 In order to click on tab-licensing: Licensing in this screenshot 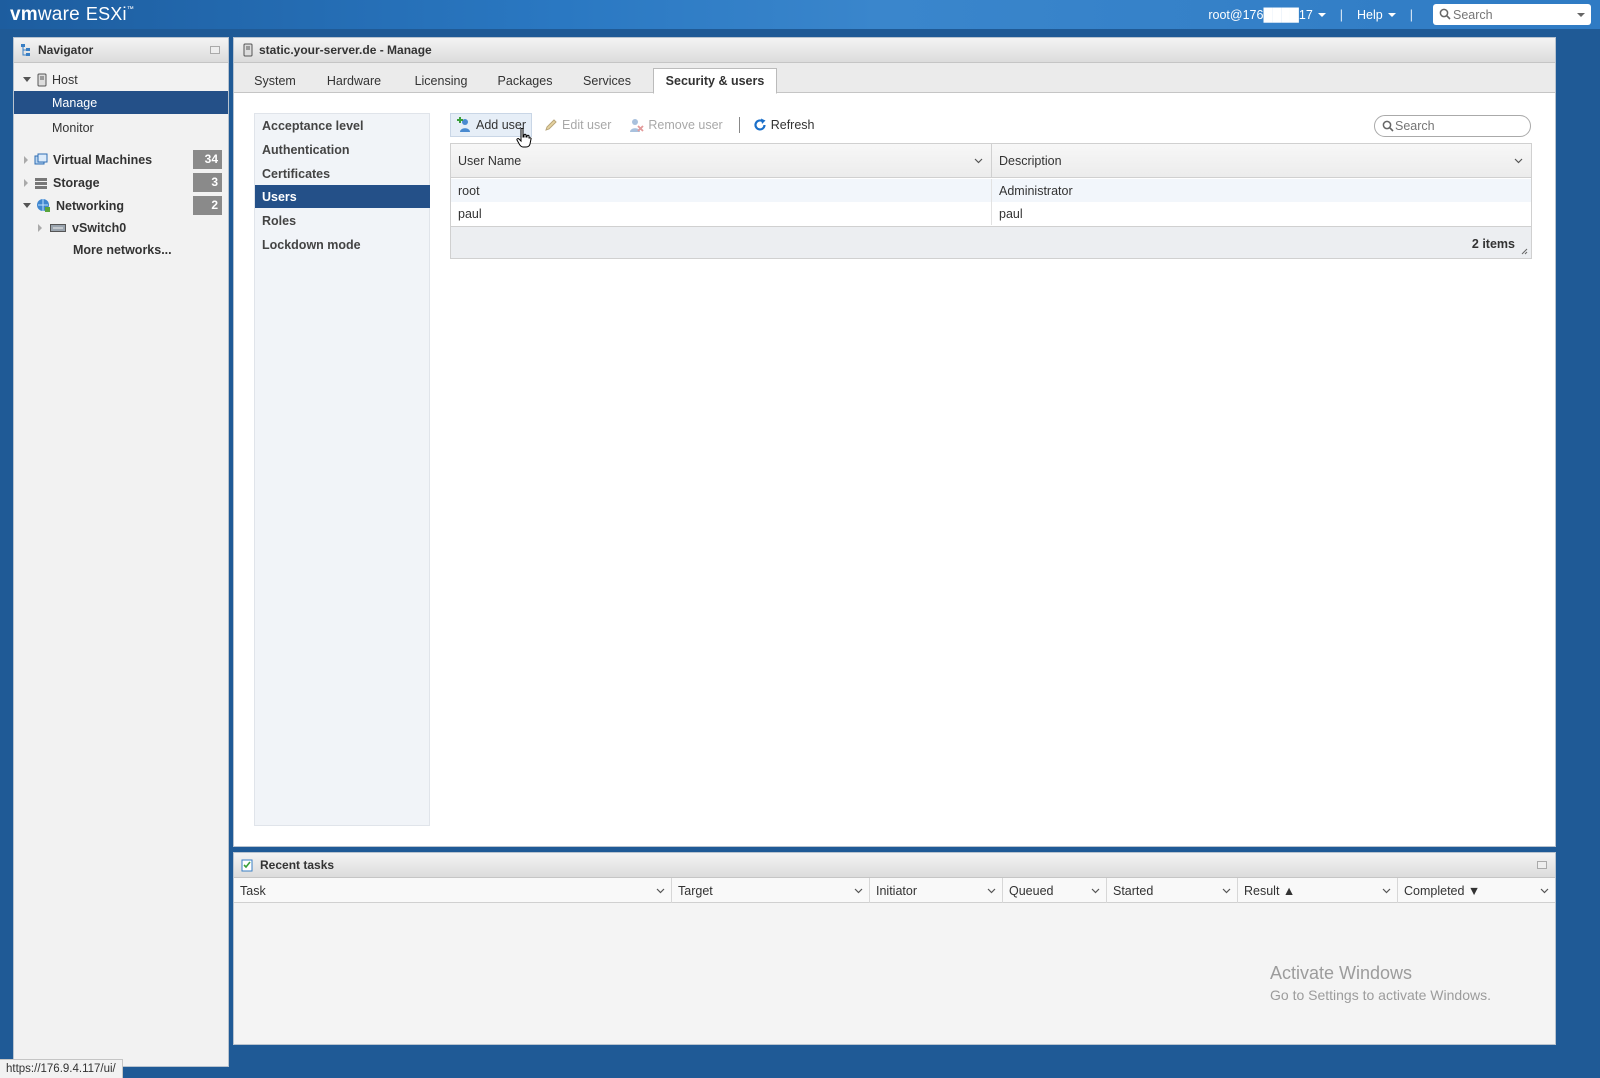, I will do `click(441, 80)`.